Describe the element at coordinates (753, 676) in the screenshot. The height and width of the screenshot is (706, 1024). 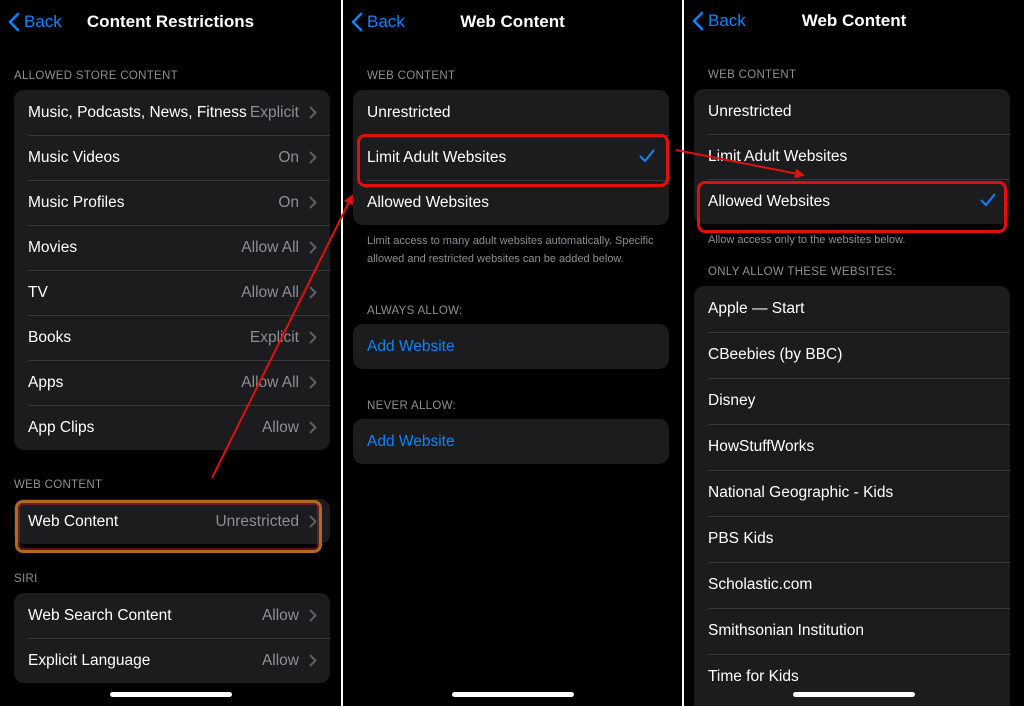
I see `website-label: Time for Kids` at that location.